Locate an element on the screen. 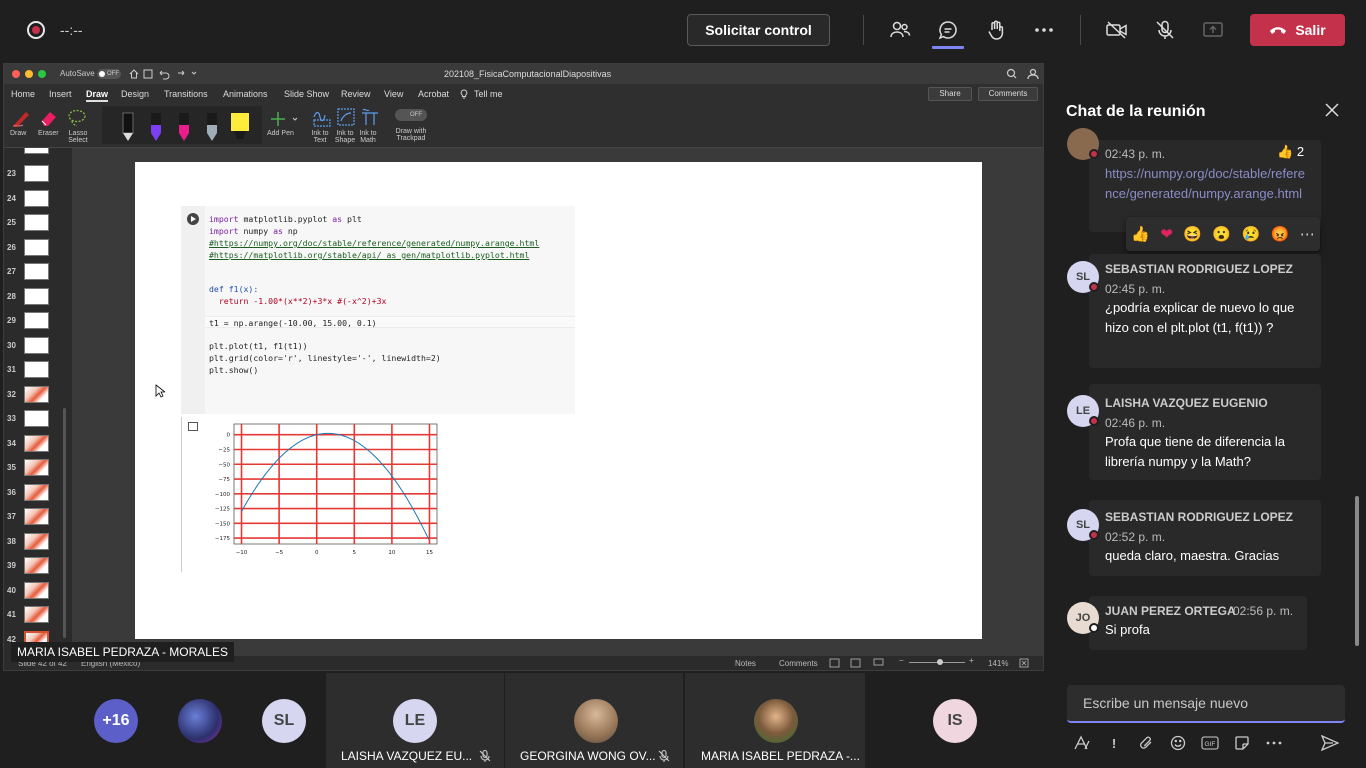 This screenshot has height=768, width=1366. slide-thumbnail-row: 28 is located at coordinates (38, 299).